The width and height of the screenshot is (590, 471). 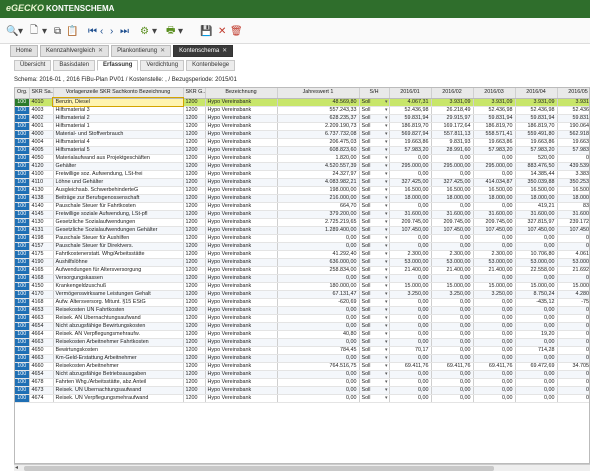 I want to click on close-icon: ✕, so click(x=222, y=31).